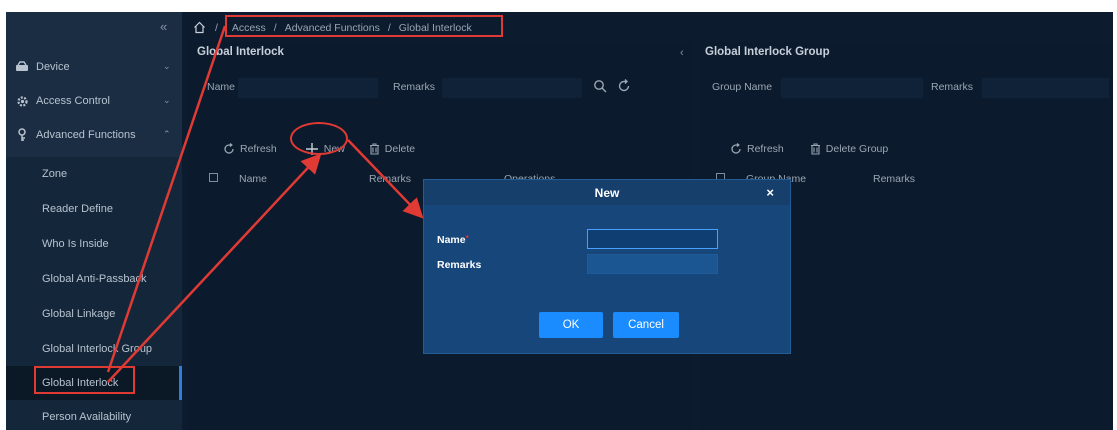 This screenshot has height=430, width=1117. Describe the element at coordinates (770, 192) in the screenshot. I see `close-icon: ×` at that location.